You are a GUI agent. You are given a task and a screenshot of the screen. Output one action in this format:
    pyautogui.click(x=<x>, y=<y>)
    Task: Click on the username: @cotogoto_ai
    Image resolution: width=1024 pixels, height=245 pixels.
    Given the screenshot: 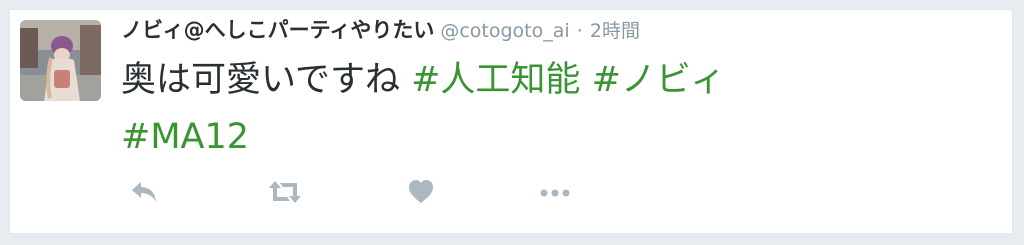 What is the action you would take?
    pyautogui.click(x=504, y=31)
    